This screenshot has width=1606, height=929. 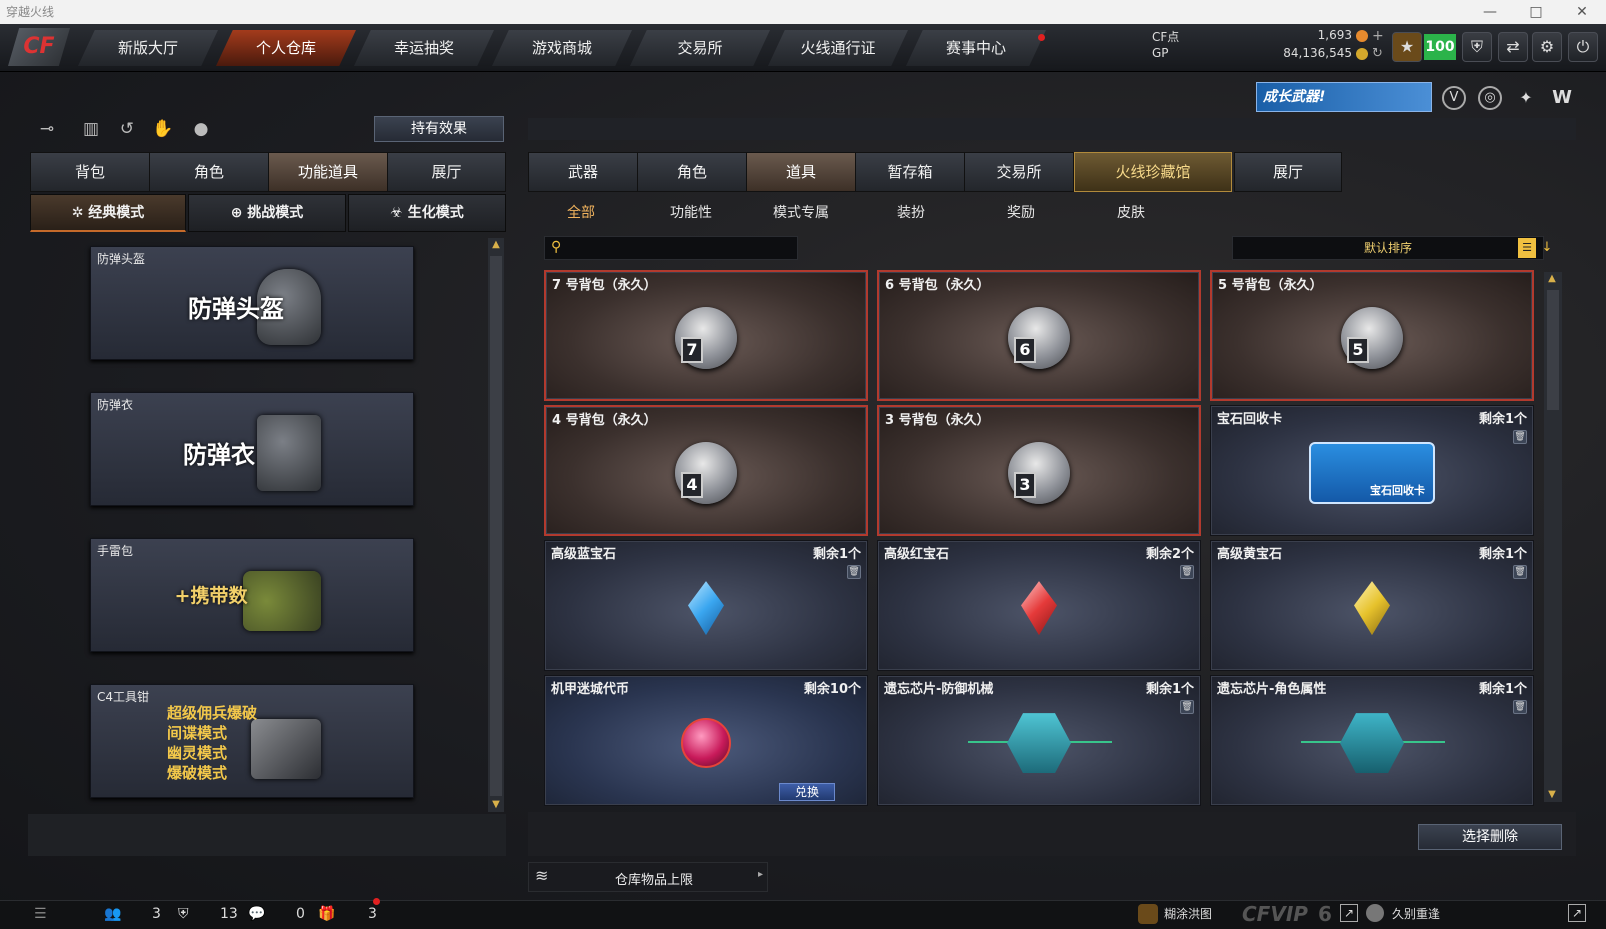 I want to click on hold-effect-button: 持有效果, so click(x=439, y=129).